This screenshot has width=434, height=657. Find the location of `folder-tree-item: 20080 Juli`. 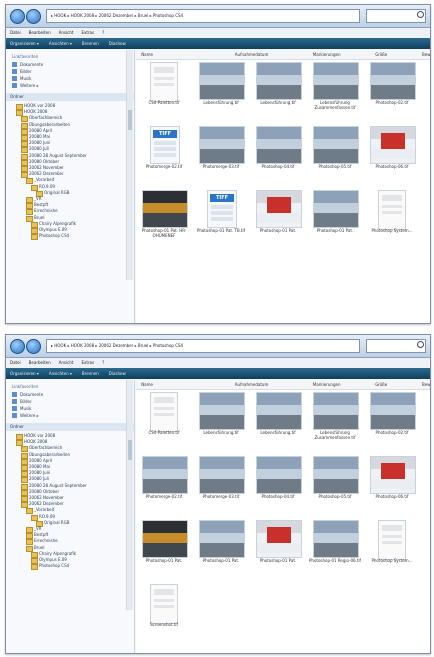

folder-tree-item: 20080 Juli is located at coordinates (35, 150).